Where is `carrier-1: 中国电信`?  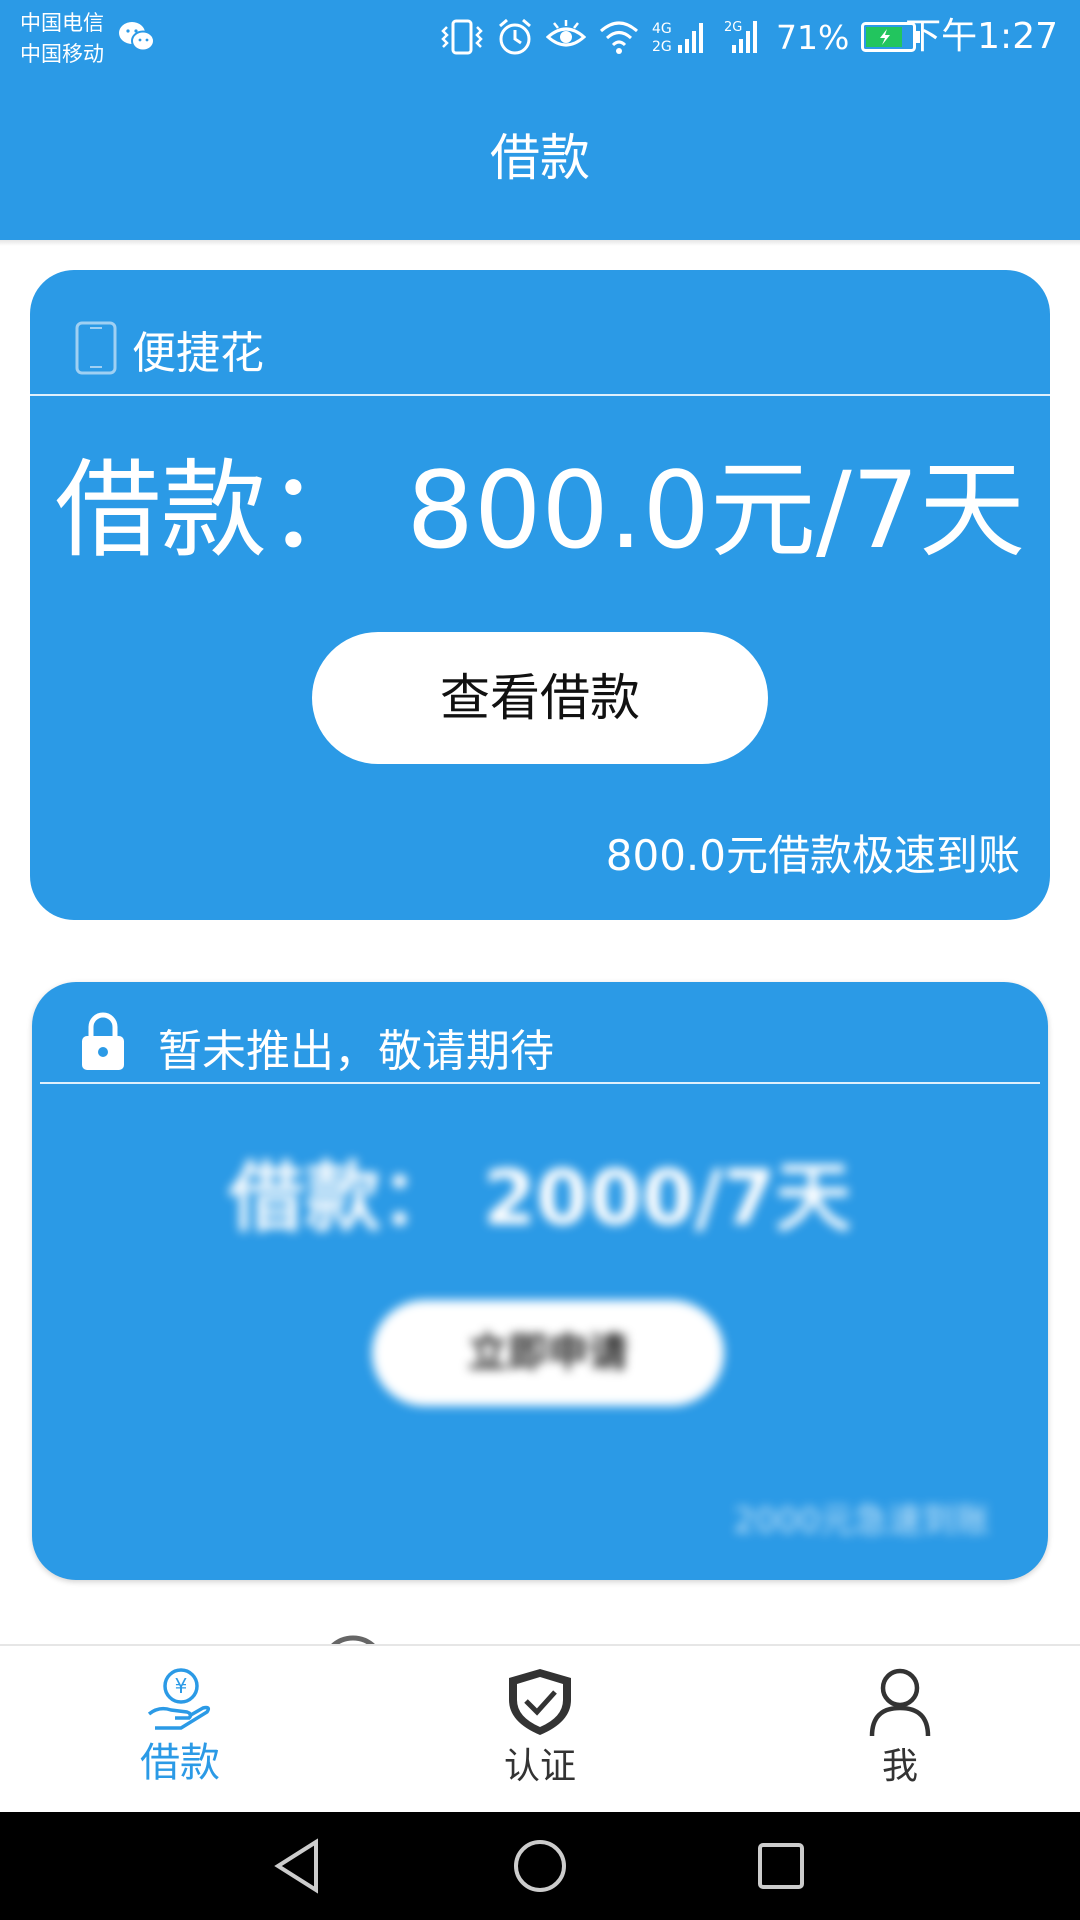 carrier-1: 中国电信 is located at coordinates (62, 23).